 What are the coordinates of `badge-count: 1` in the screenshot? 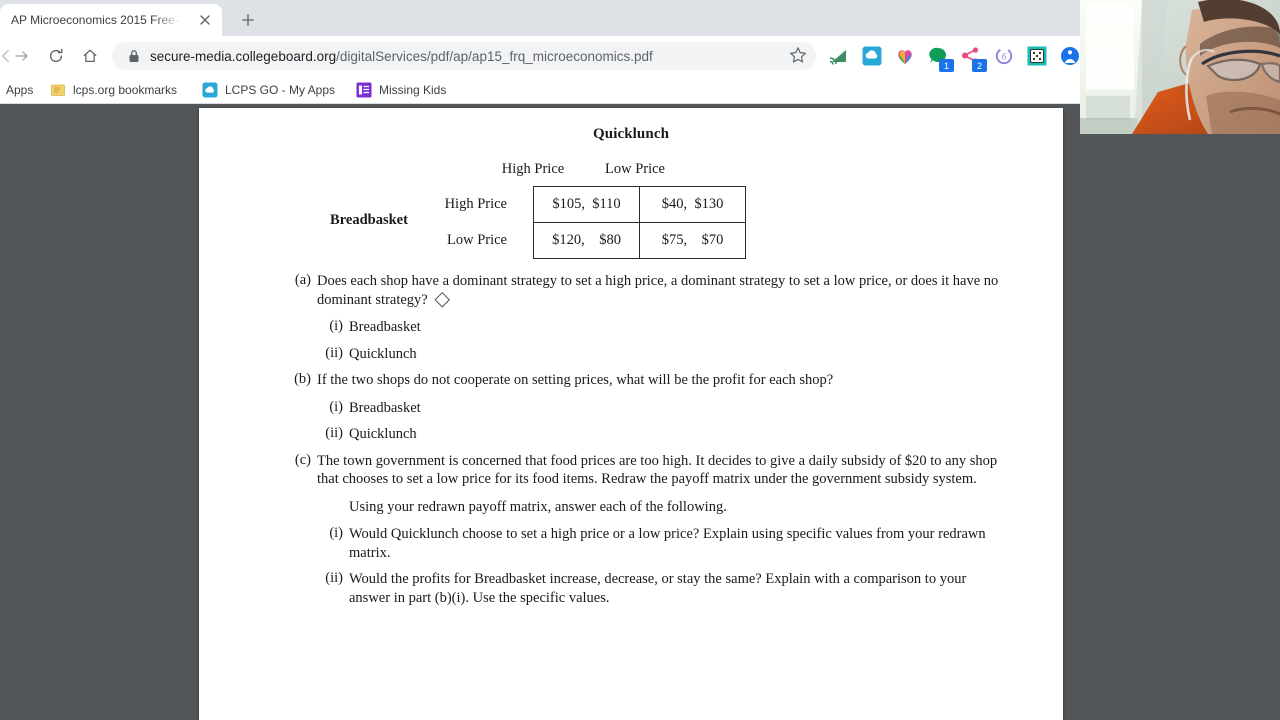 It's located at (946, 65).